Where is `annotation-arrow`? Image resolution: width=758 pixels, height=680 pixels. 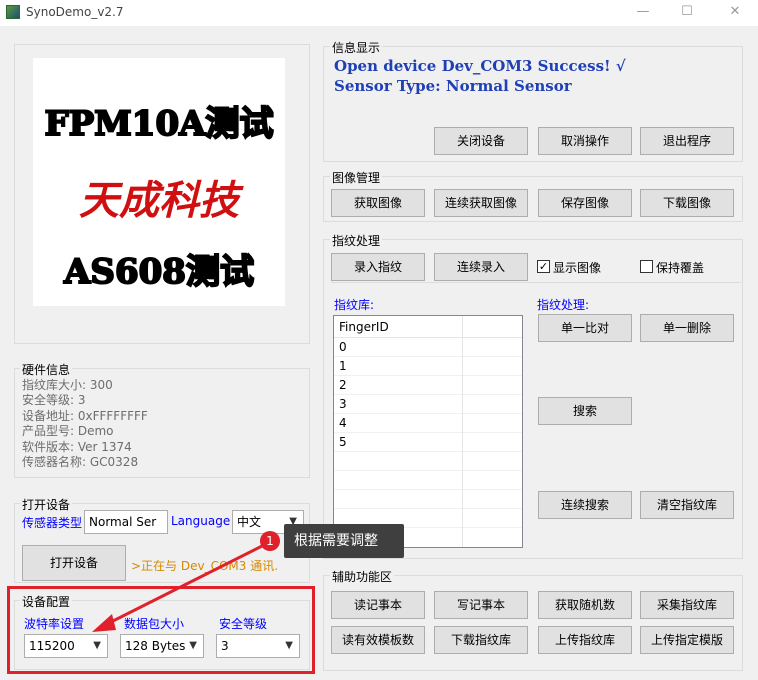 annotation-arrow is located at coordinates (182, 585).